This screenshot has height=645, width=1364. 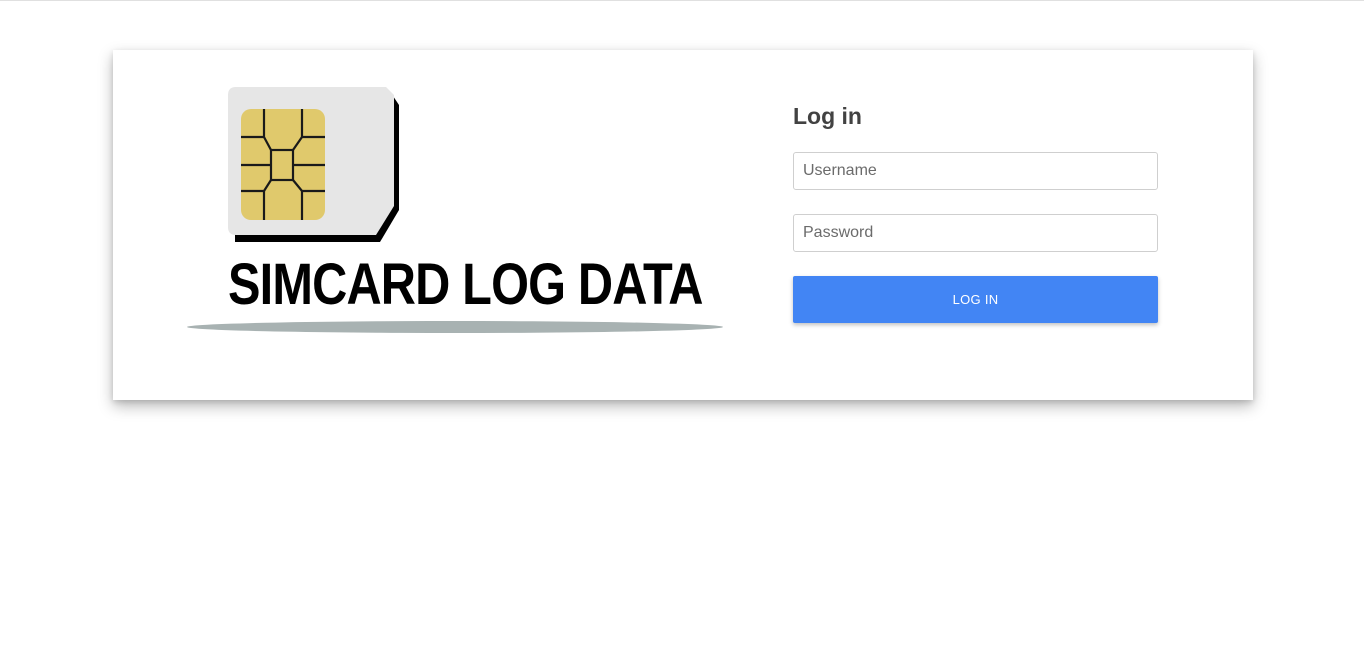 What do you see at coordinates (975, 299) in the screenshot?
I see `login-button: LOG IN` at bounding box center [975, 299].